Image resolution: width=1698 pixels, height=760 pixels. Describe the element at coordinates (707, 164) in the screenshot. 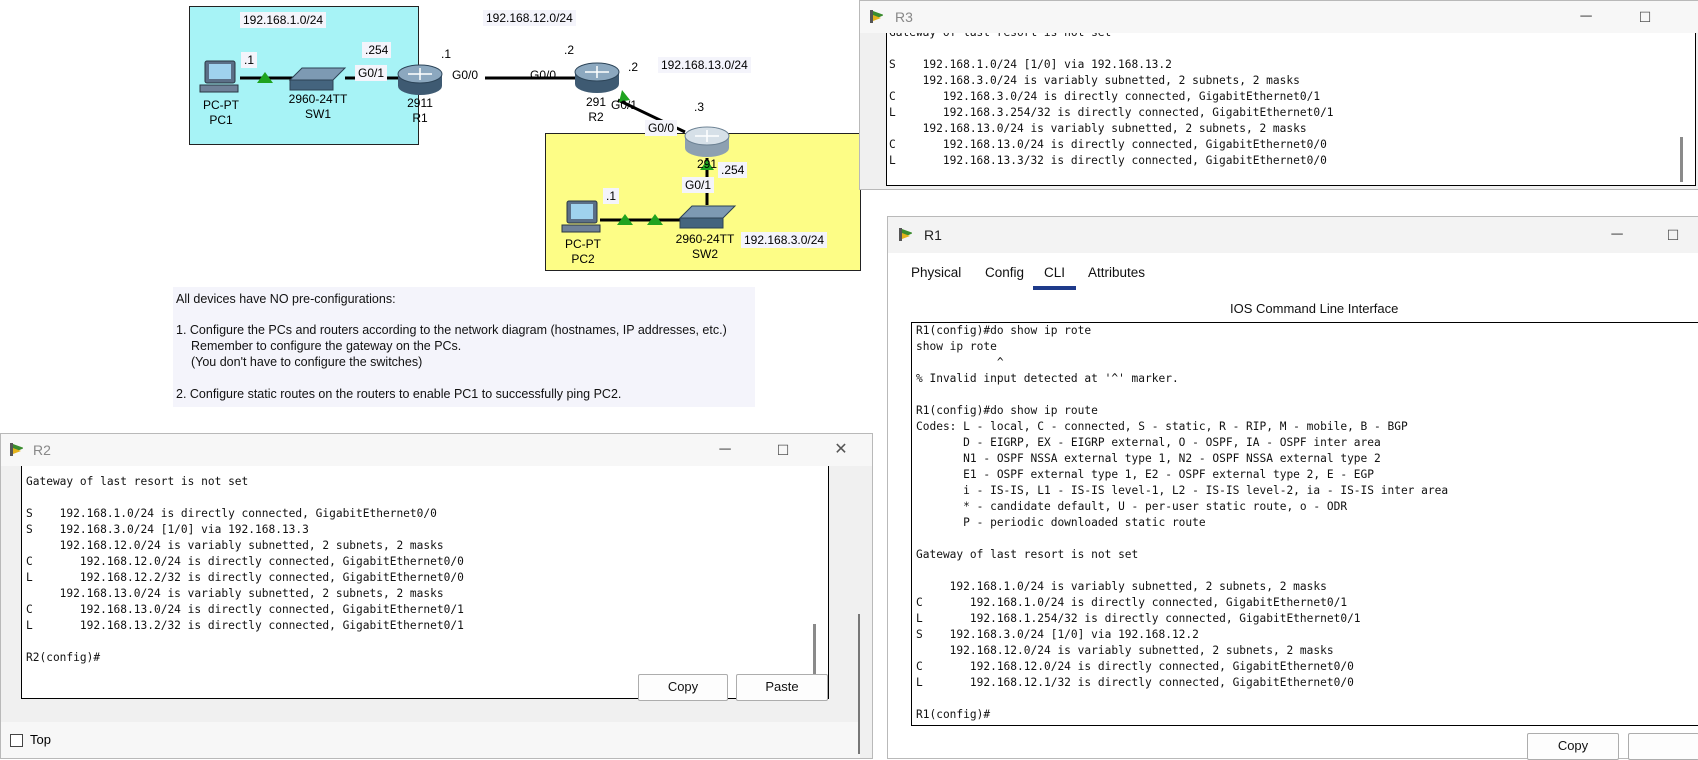

I see `r3-label: 291` at that location.